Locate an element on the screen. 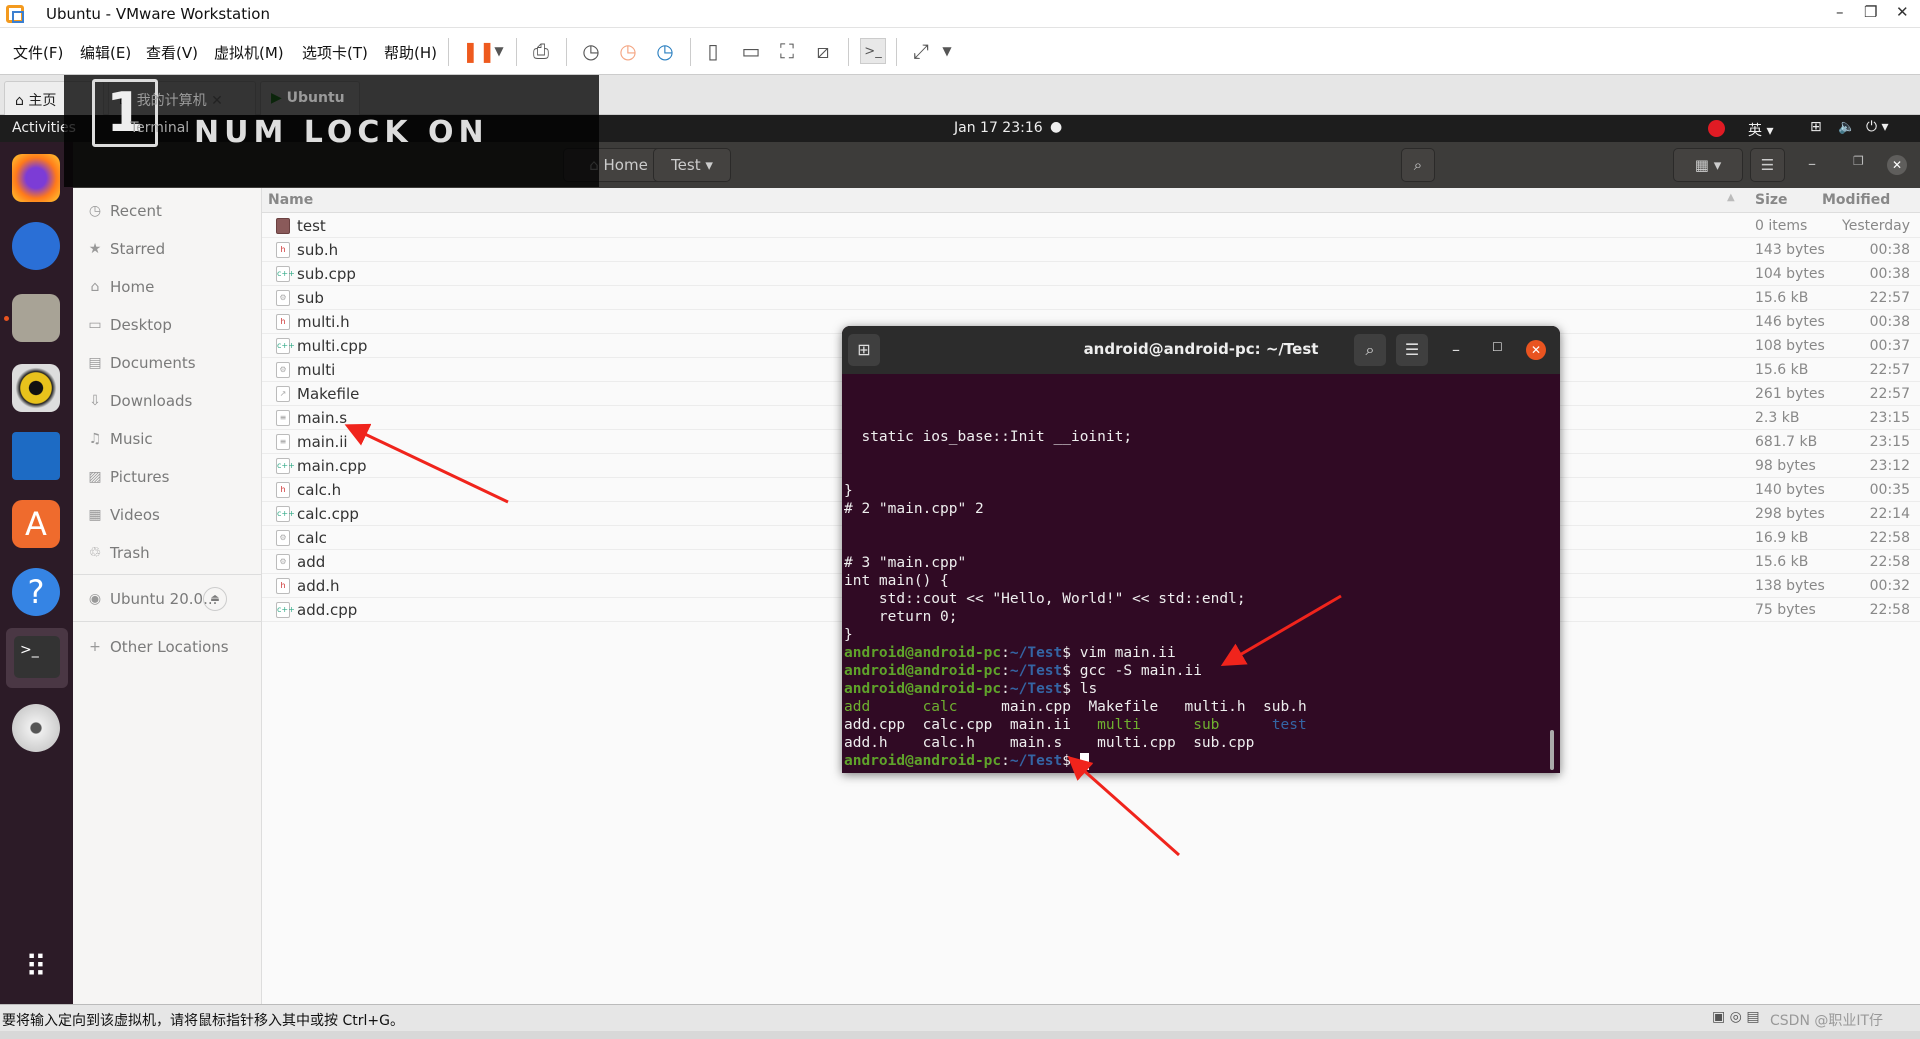 The image size is (1920, 1039). view-toggle-button: ▦ ▾ is located at coordinates (1708, 165).